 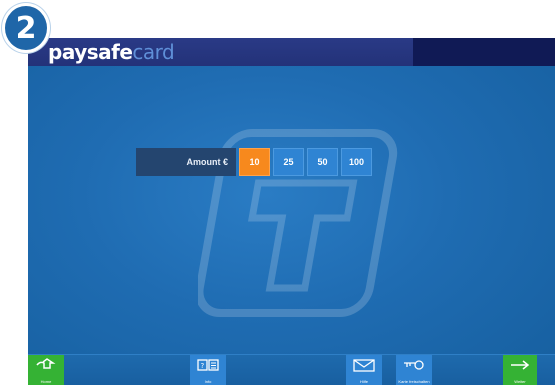 I want to click on amount-option-100: 100, so click(x=356, y=162).